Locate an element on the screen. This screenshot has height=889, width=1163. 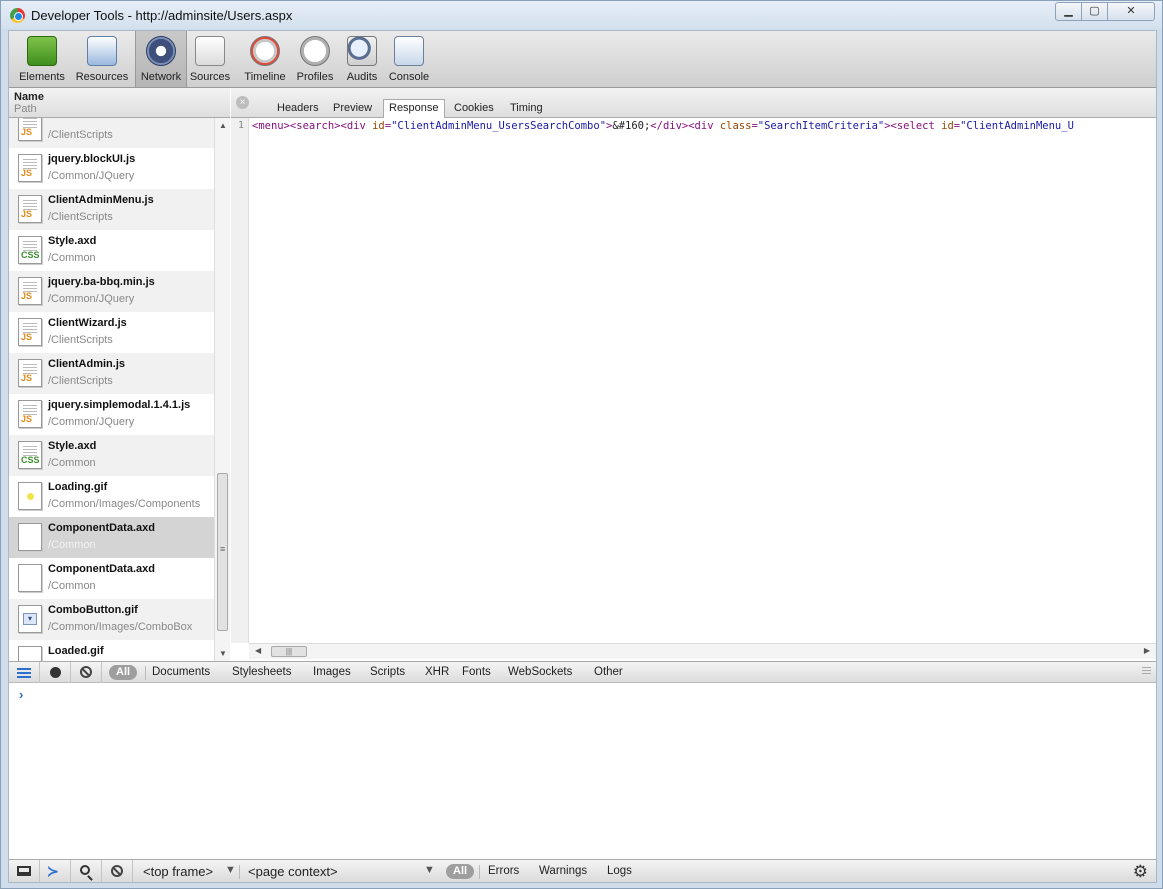
filter-xhr: XHR is located at coordinates (437, 672).